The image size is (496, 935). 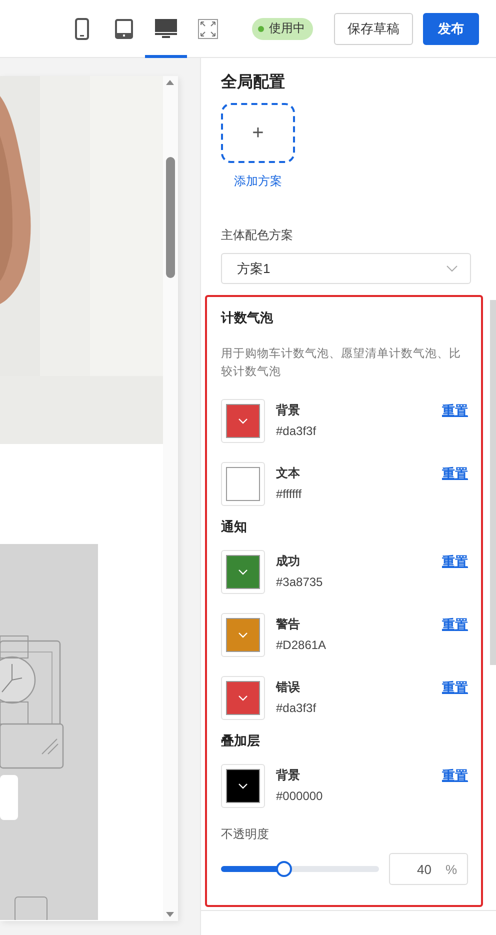 What do you see at coordinates (234, 527) in the screenshot?
I see `group-title: 通知` at bounding box center [234, 527].